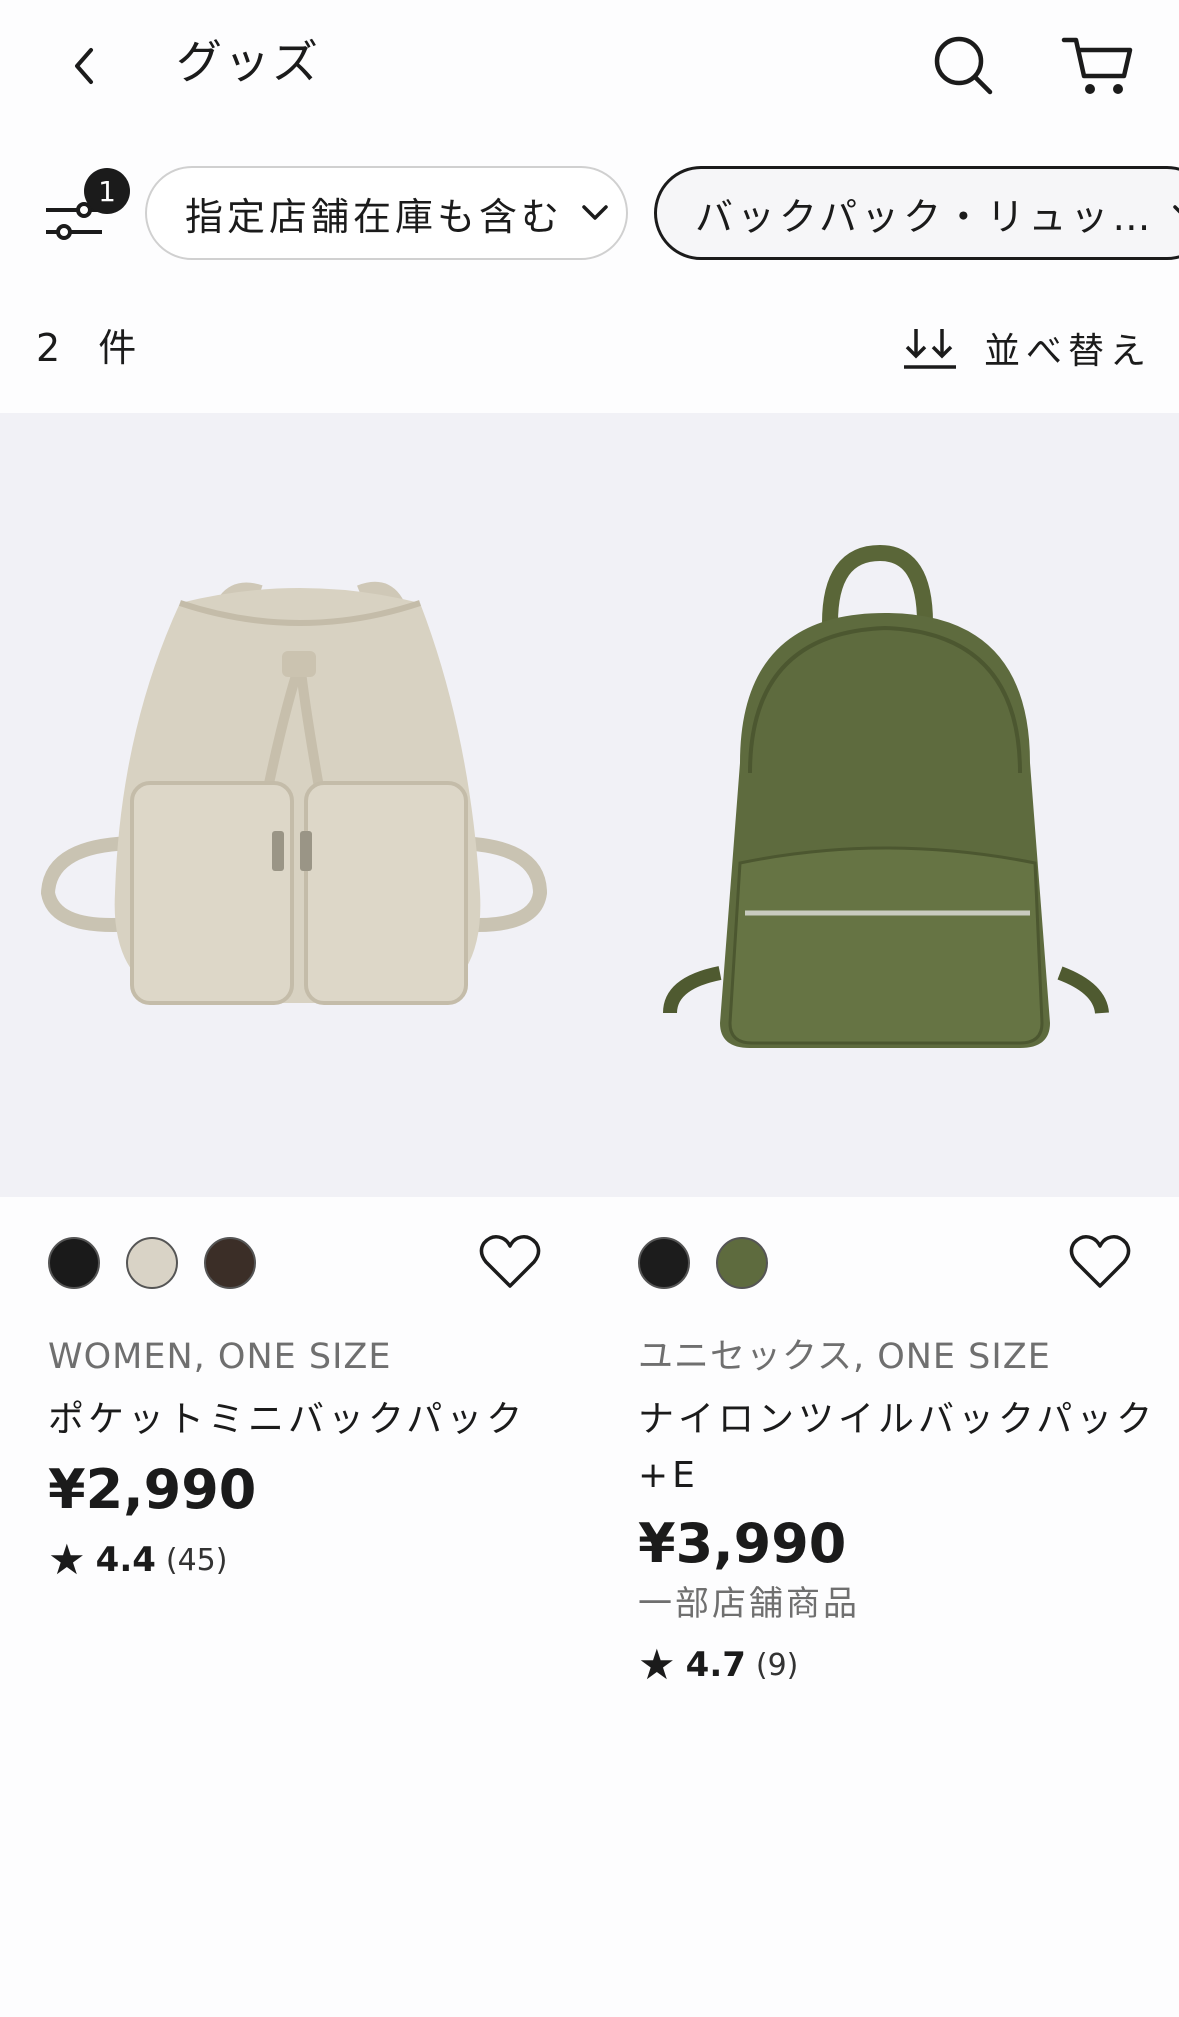 The image size is (1179, 2017). I want to click on chevron-left-icon, so click(84, 66).